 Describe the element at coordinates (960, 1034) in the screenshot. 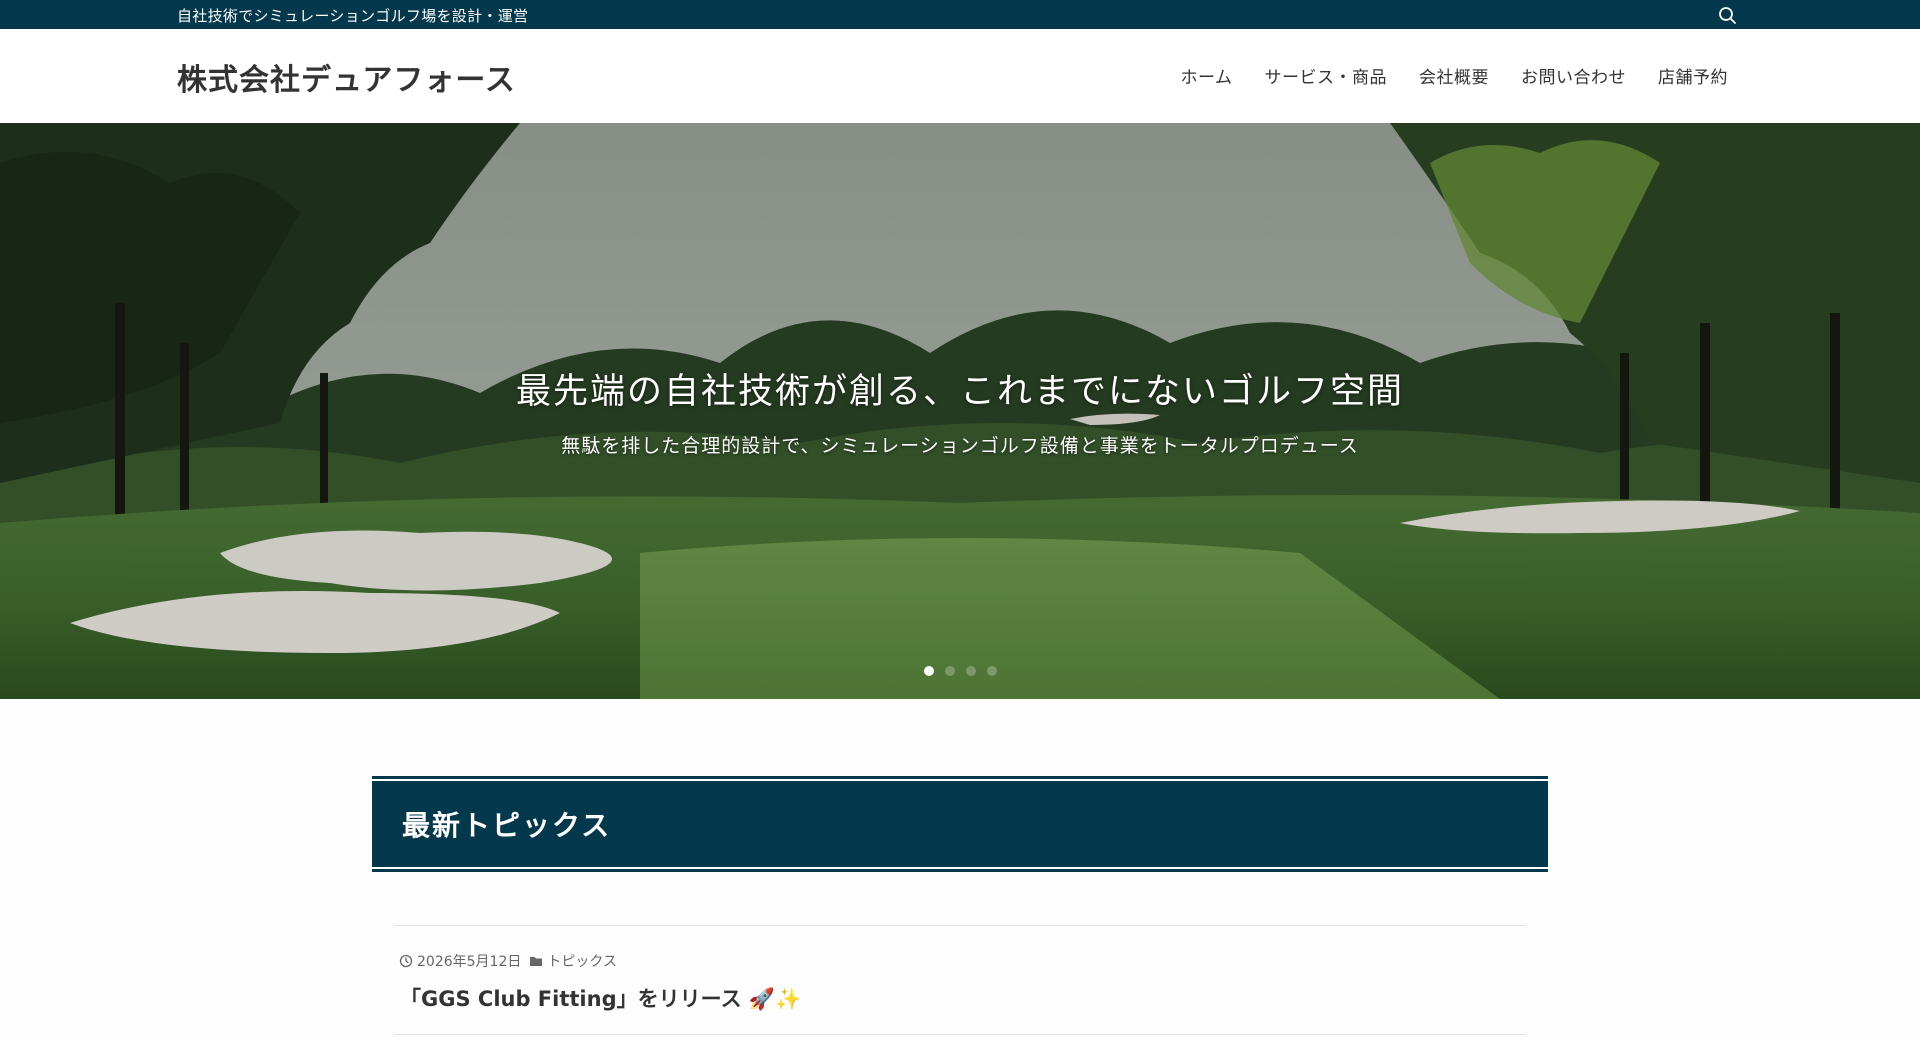

I see `post-divider-bottom` at that location.